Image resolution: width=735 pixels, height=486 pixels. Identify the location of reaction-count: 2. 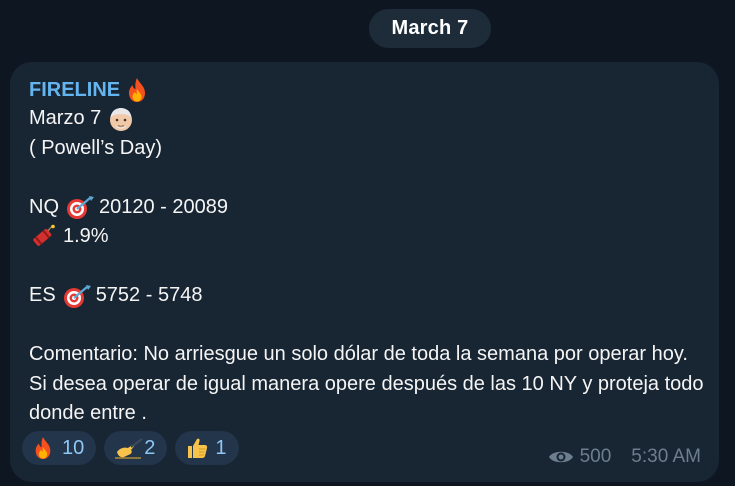
(150, 447).